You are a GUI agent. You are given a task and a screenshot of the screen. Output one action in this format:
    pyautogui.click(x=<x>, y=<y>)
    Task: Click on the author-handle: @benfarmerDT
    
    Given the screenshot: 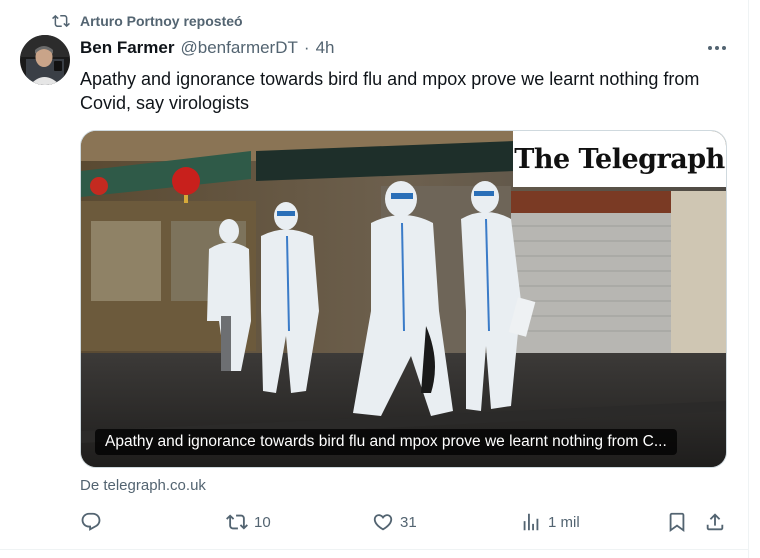 What is the action you would take?
    pyautogui.click(x=238, y=48)
    